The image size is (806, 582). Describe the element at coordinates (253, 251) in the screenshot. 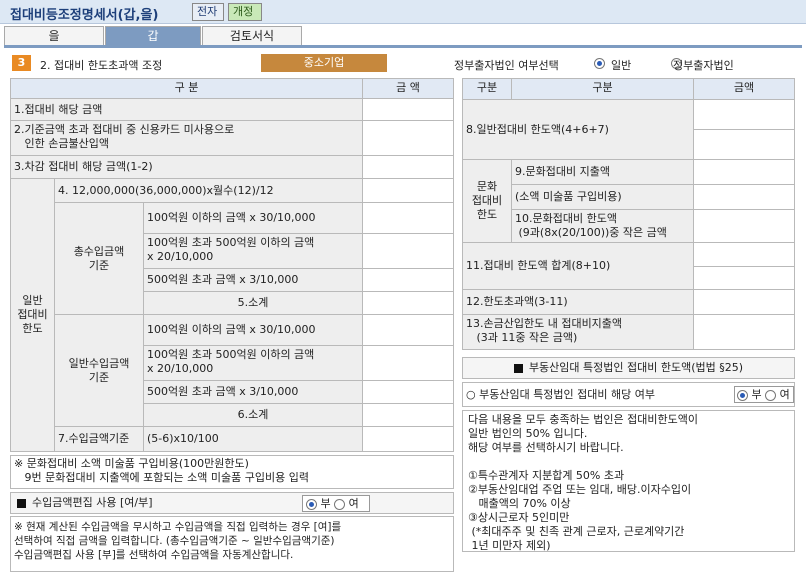

I see `total-income-row2-label: 100억원 초과 500억원 이하의 금액 x 20/10,000` at that location.